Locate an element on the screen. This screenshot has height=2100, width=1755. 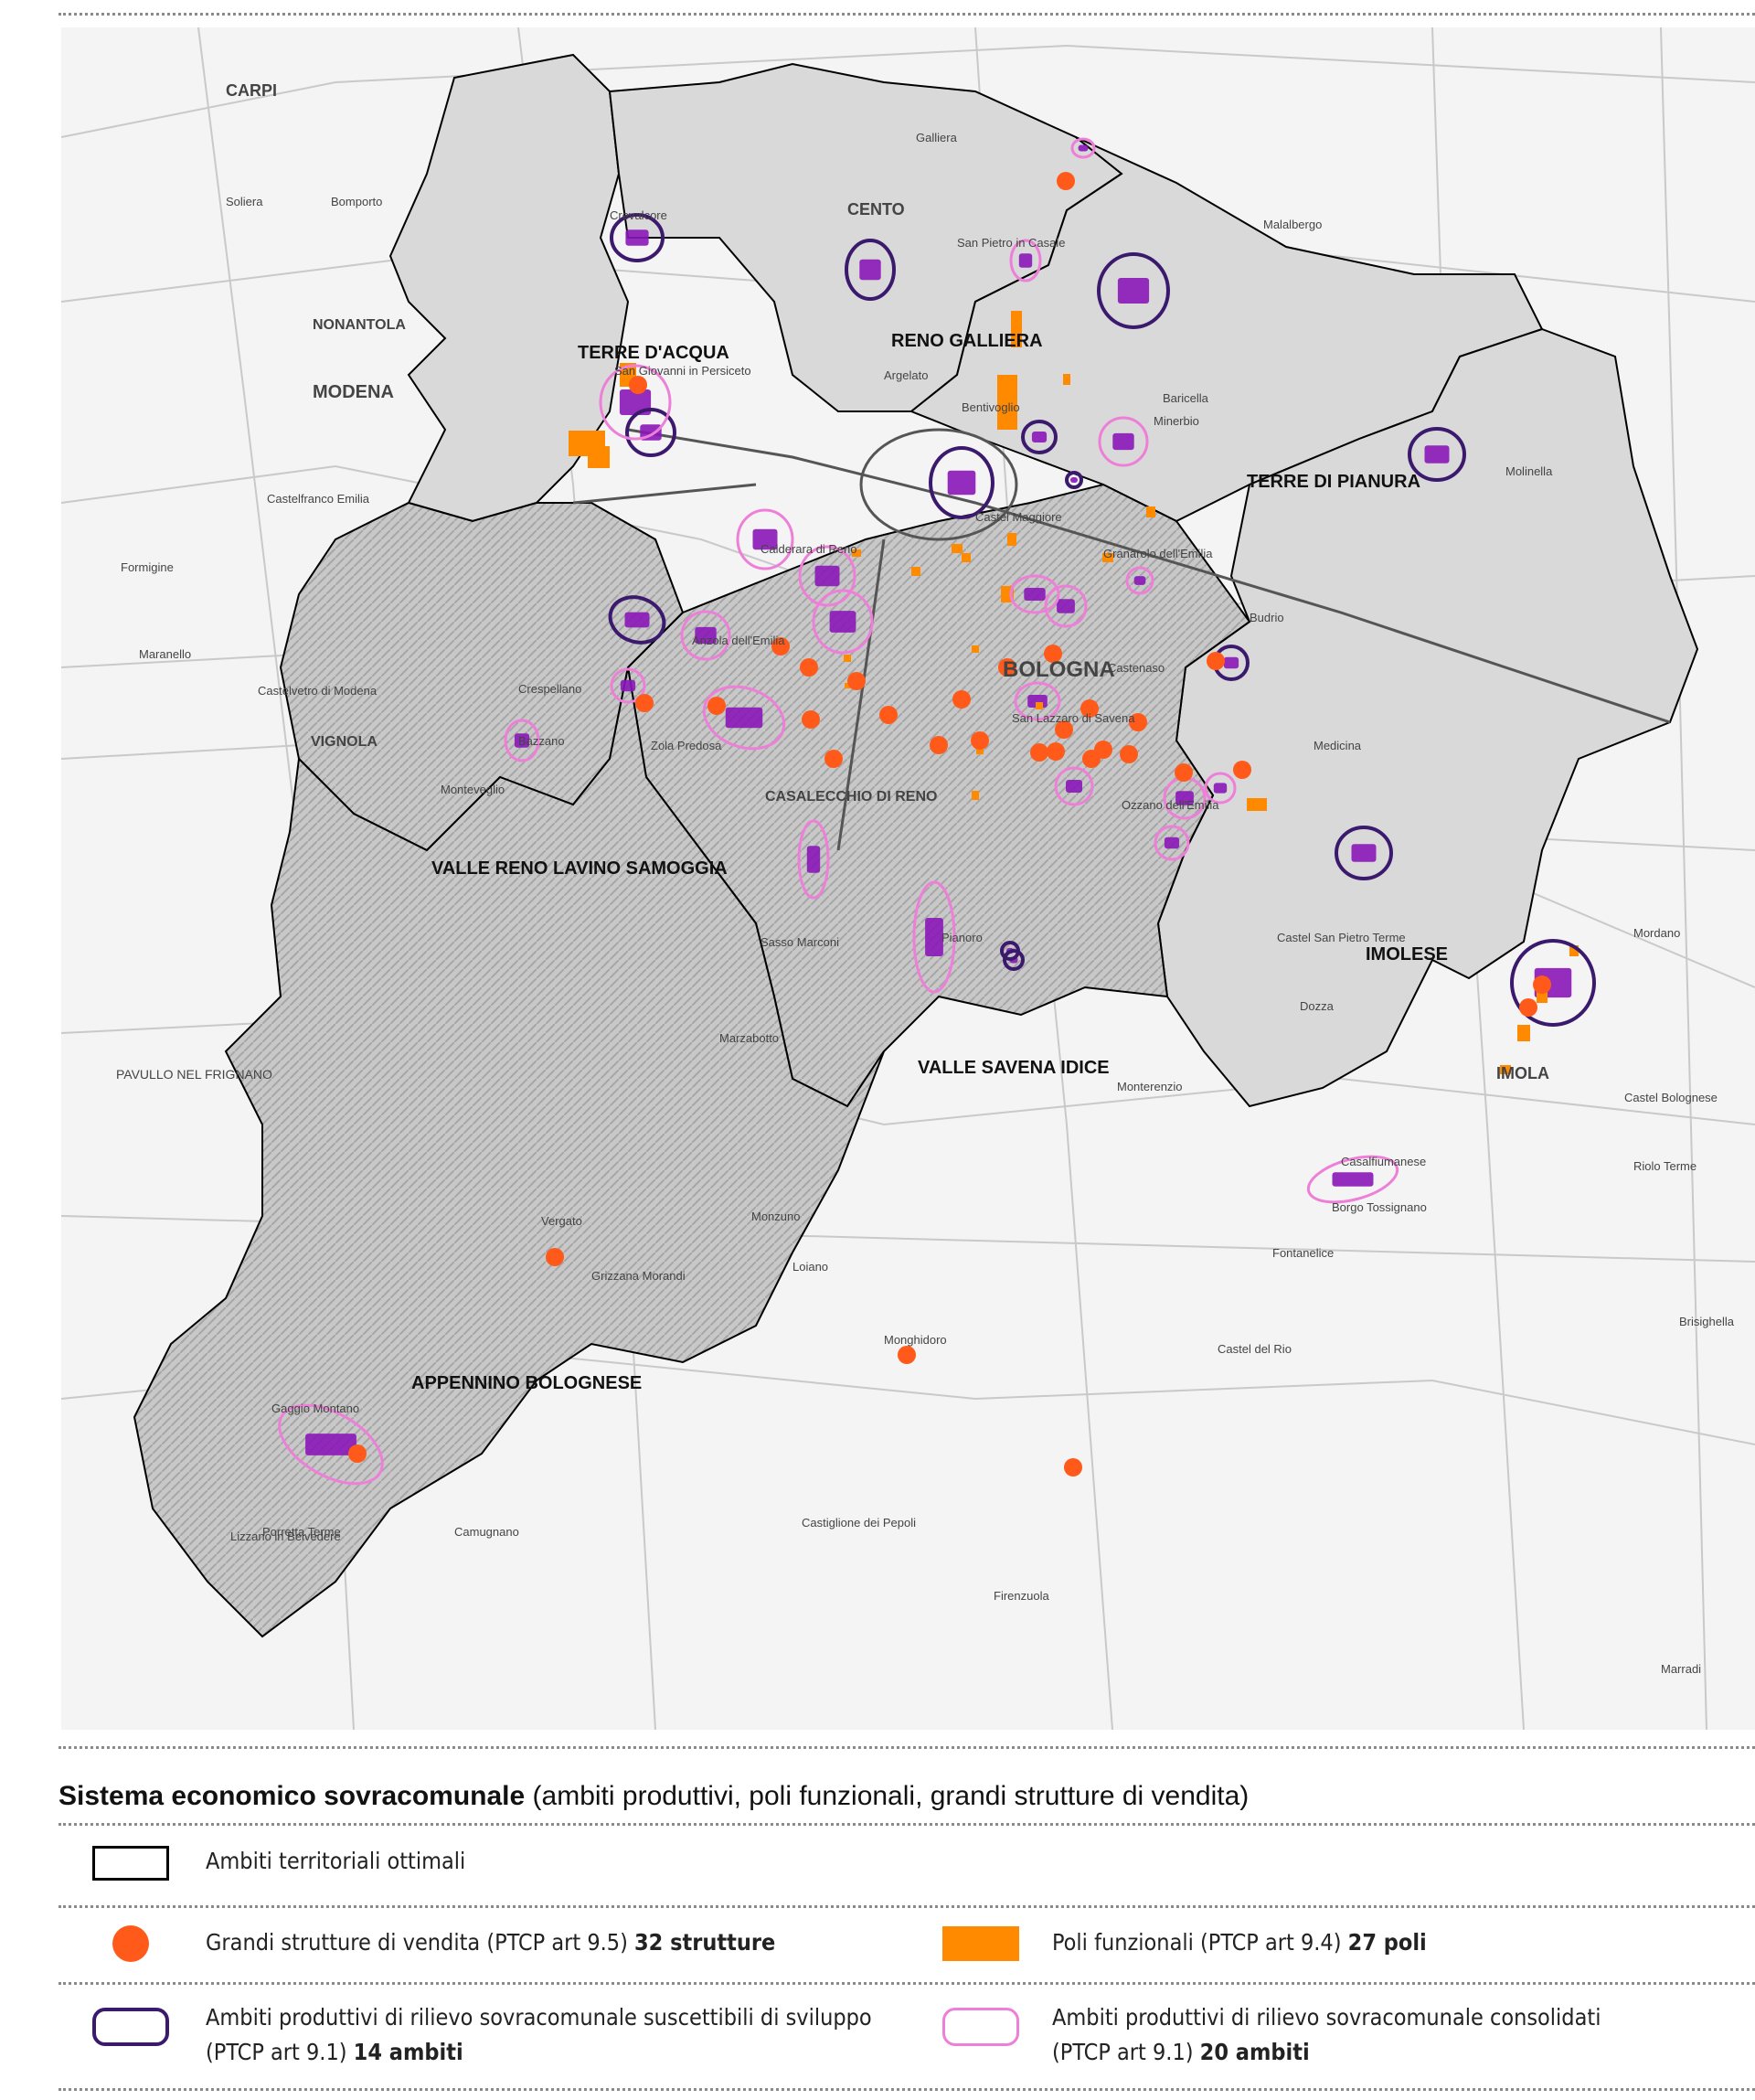
city-label: Castel del Rio is located at coordinates (1255, 1349).